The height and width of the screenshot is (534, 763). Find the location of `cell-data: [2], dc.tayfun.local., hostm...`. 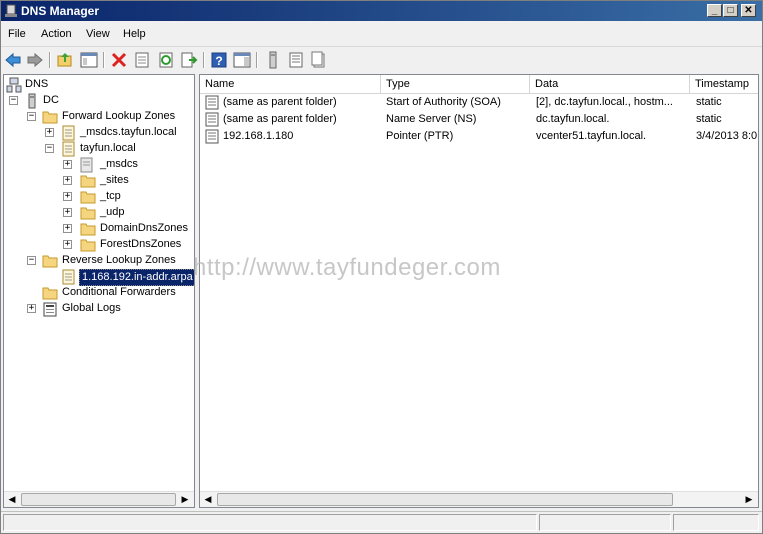

cell-data: [2], dc.tayfun.local., hostm... is located at coordinates (604, 102).